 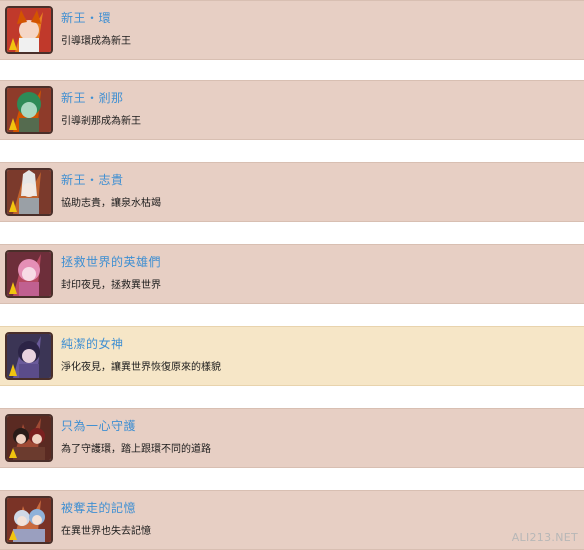 I want to click on achievement-row: 拯救世界的英雄們 封印夜見，拯救異世界, so click(x=292, y=274).